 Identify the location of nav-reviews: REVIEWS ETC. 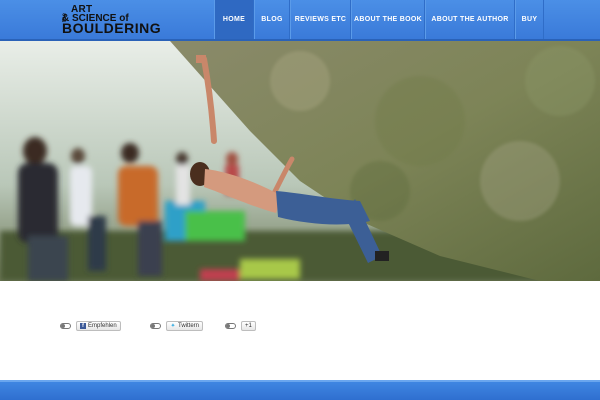
(320, 19).